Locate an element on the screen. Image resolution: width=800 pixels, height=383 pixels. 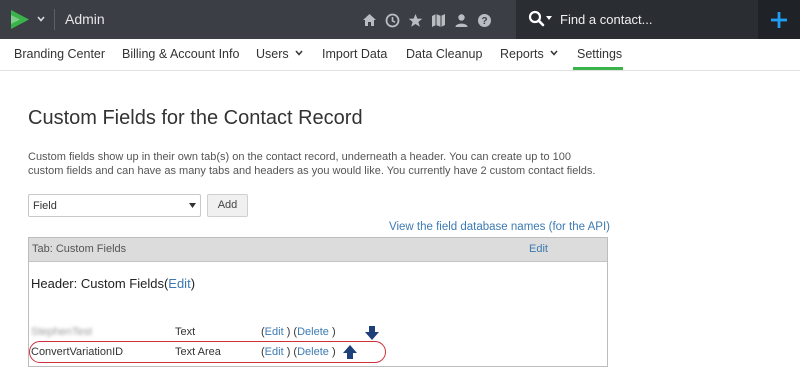
divider is located at coordinates (54, 19).